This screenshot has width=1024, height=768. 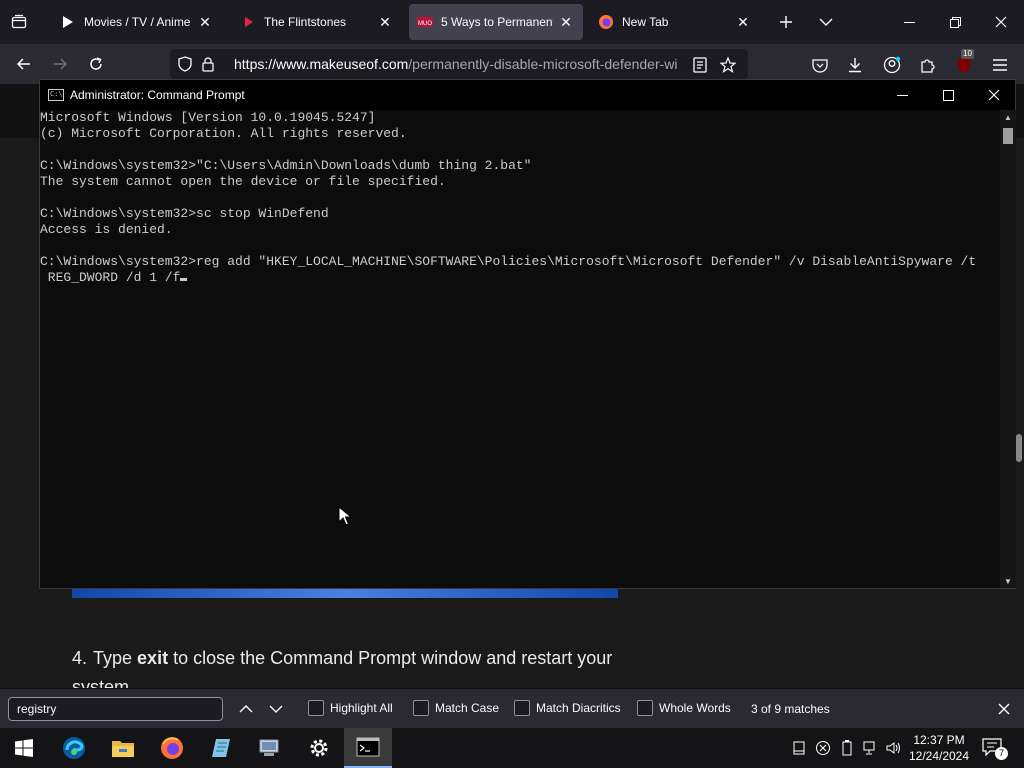 What do you see at coordinates (210, 64) in the screenshot?
I see `lock-icon` at bounding box center [210, 64].